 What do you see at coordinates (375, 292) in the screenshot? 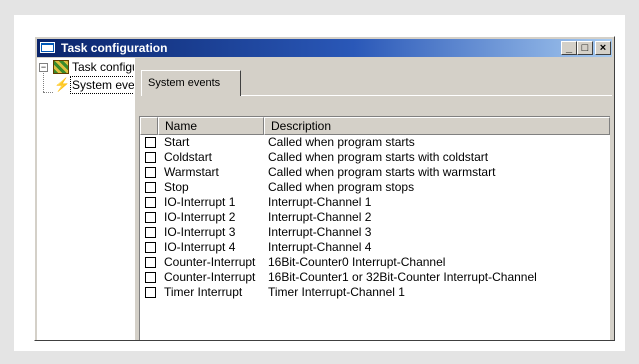
I see `table-row: Timer Interrupt Timer Interrupt-Channel 1` at bounding box center [375, 292].